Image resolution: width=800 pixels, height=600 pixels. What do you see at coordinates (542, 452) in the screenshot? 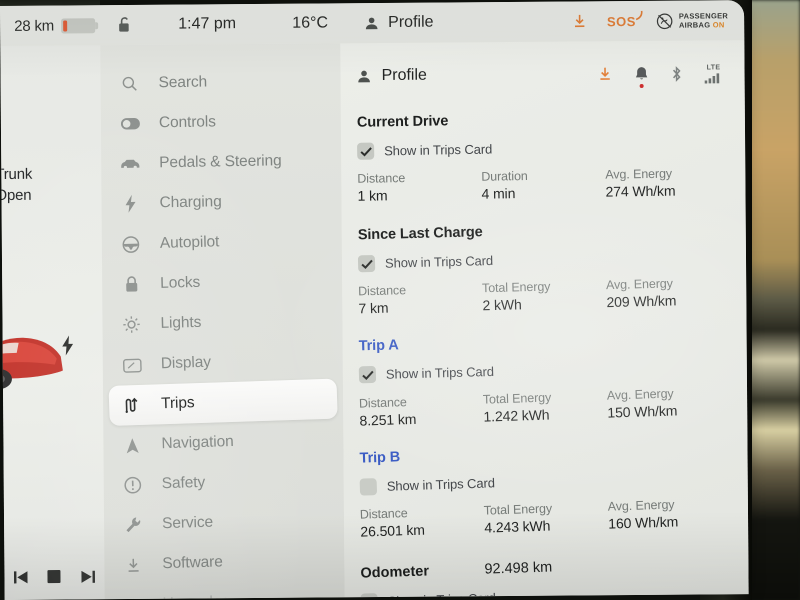
I see `trip-b-name-button: Trip B` at bounding box center [542, 452].